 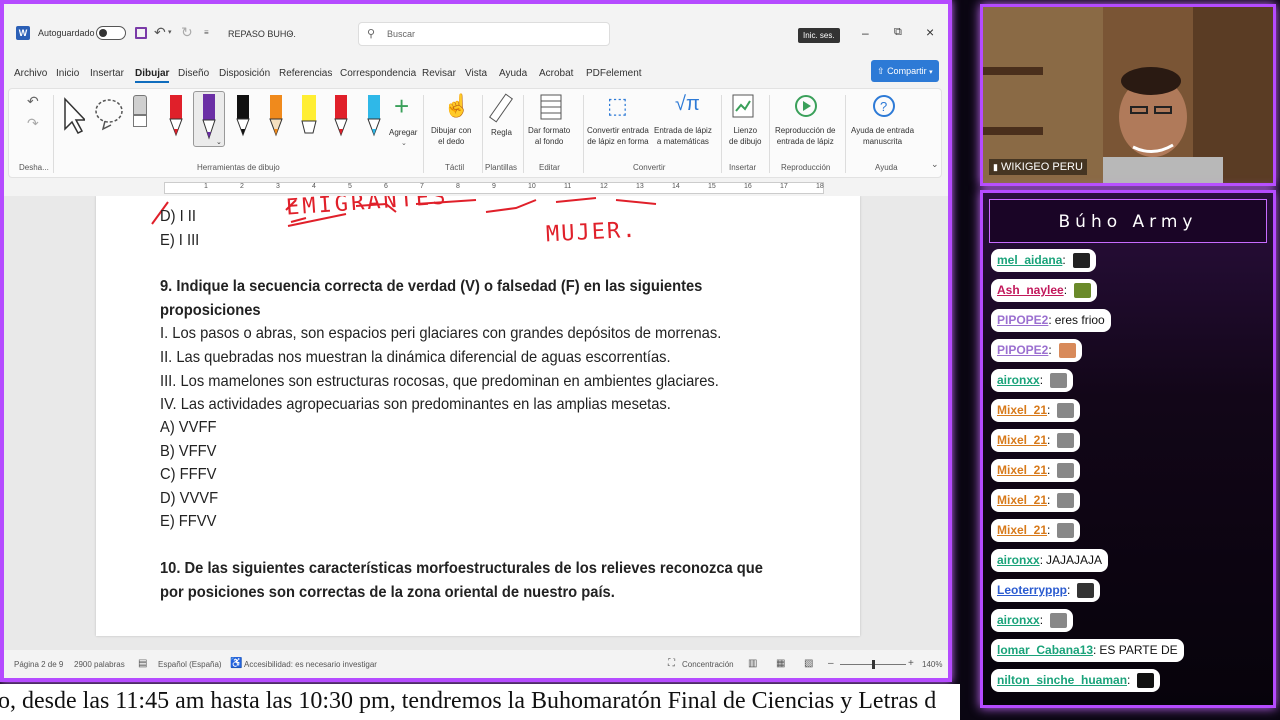 What do you see at coordinates (305, 73) in the screenshot?
I see `menu-tab-referencias: Referencias` at bounding box center [305, 73].